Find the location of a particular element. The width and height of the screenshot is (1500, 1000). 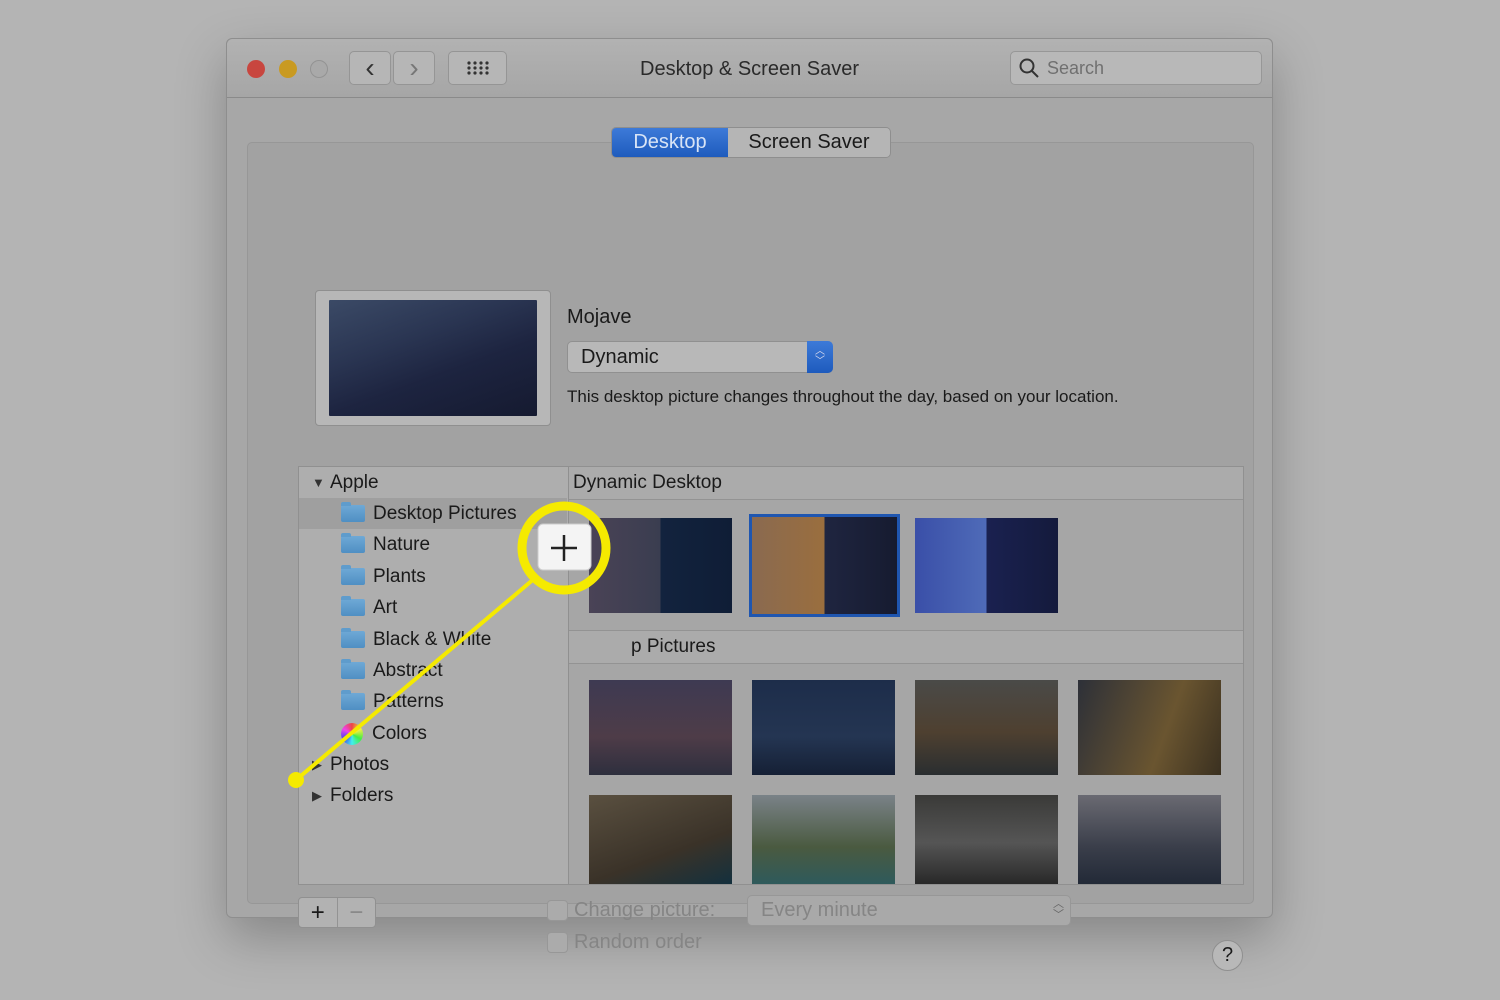

callout-annotation is located at coordinates (449, 644).